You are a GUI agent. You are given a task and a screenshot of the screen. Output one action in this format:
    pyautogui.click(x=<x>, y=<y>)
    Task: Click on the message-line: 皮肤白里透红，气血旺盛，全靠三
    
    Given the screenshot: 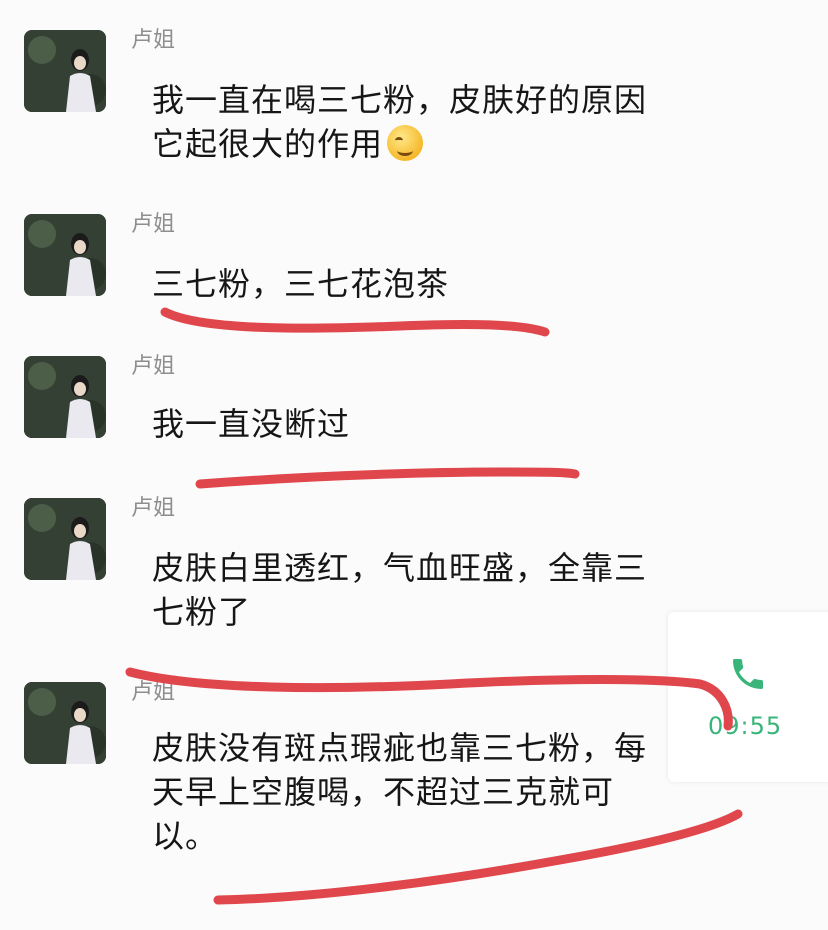 What is the action you would take?
    pyautogui.click(x=400, y=568)
    